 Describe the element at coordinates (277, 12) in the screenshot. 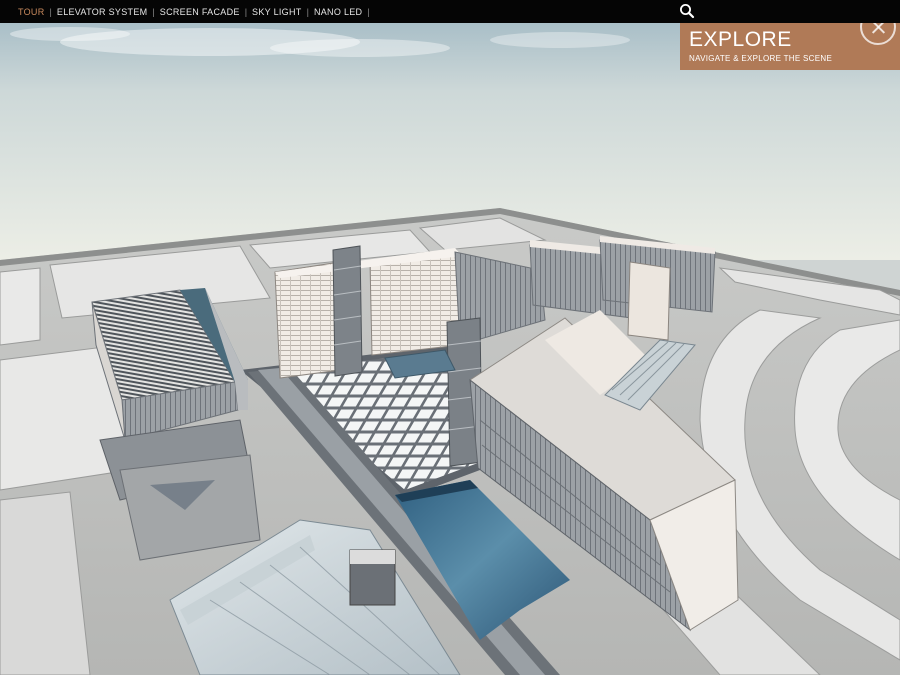

I see `nav-item-sky-light: SKY LIGHT` at that location.